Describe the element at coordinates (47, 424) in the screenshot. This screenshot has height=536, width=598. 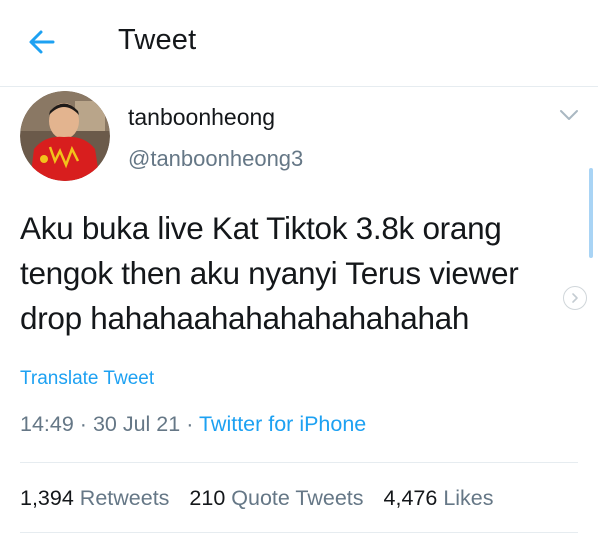
I see `tweet-time: 14:49` at that location.